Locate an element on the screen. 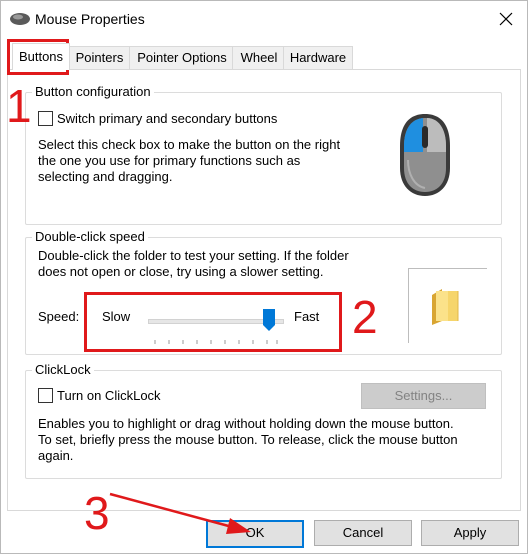 This screenshot has width=528, height=554. annotation-arrow is located at coordinates (181, 516).